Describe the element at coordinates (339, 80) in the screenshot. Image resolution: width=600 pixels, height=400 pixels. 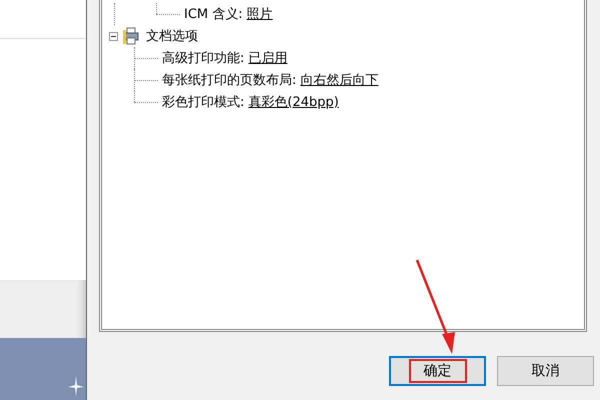
I see `setting-value: 向右然后向下` at that location.